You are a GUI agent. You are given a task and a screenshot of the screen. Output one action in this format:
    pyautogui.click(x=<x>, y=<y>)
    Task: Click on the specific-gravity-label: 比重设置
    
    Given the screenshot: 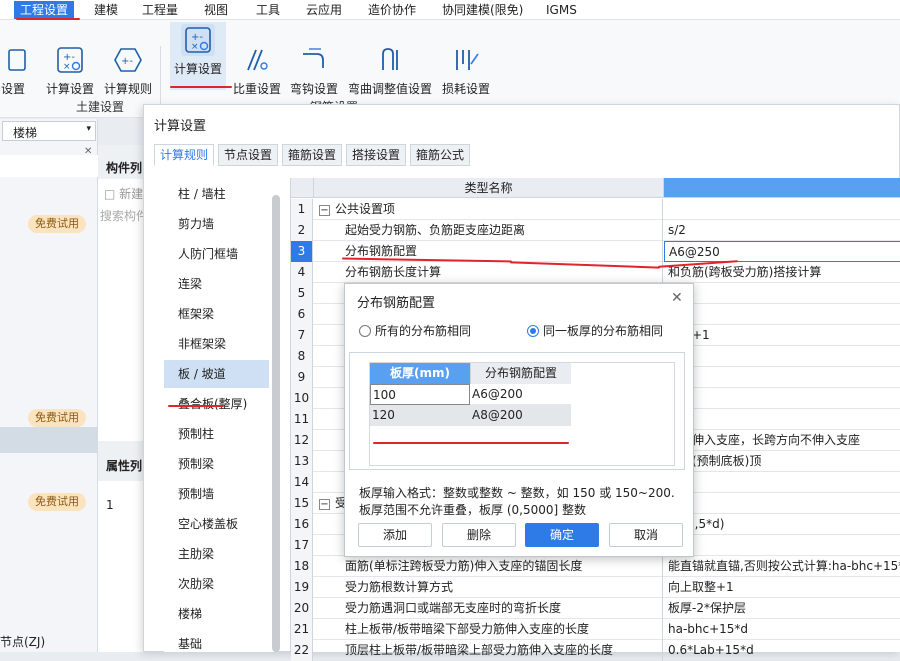 What is the action you would take?
    pyautogui.click(x=256, y=89)
    